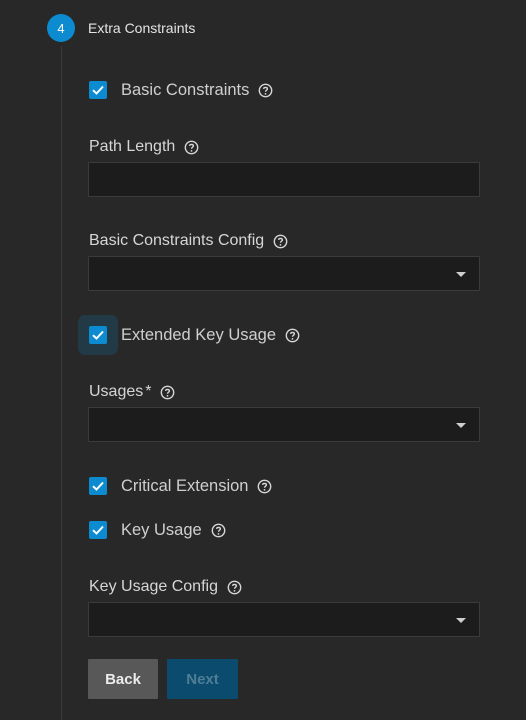  I want to click on usages-label-row: Usages *, so click(132, 392).